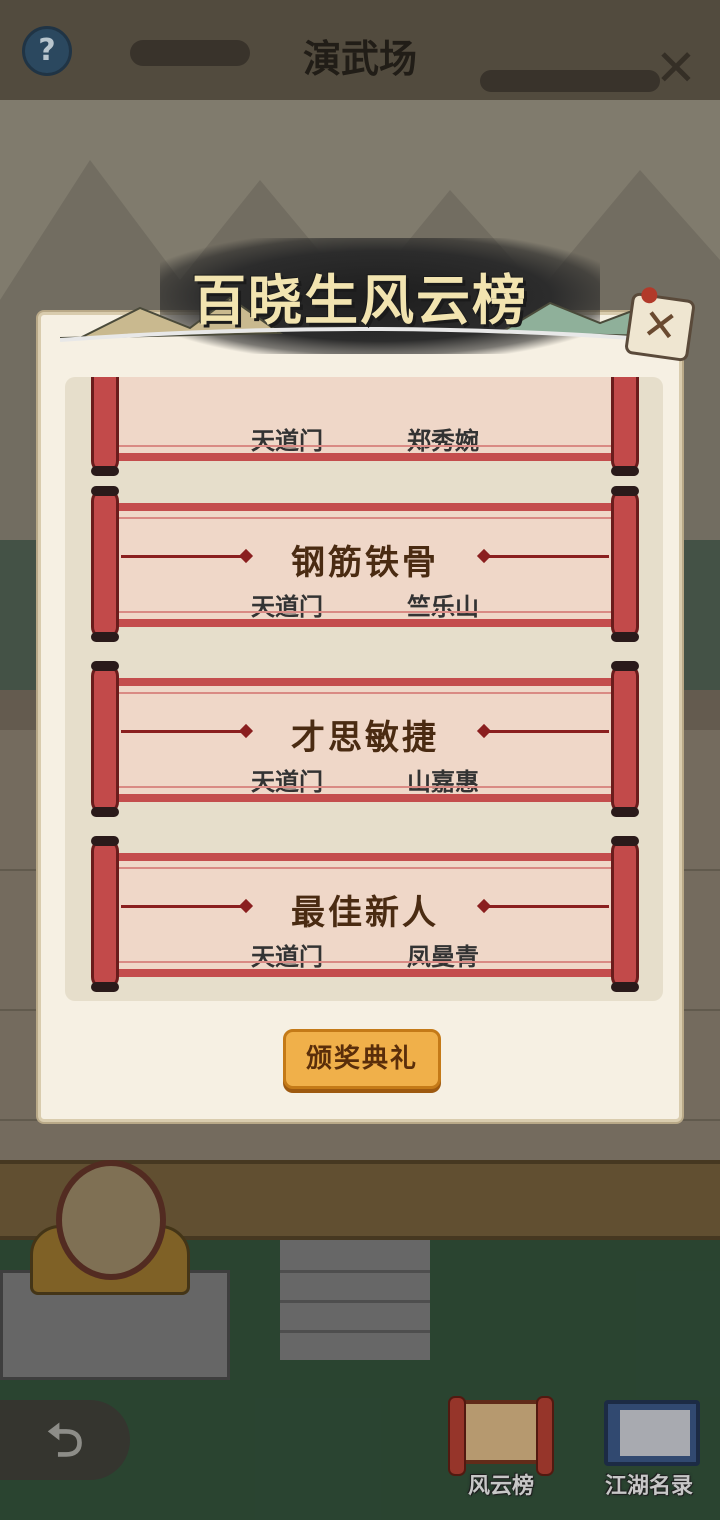  What do you see at coordinates (443, 782) in the screenshot?
I see `award-winner: 山嘉惠` at bounding box center [443, 782].